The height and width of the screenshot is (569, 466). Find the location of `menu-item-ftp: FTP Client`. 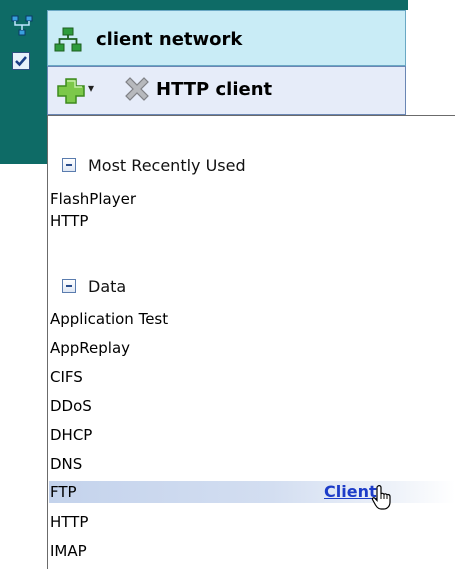

menu-item-ftp: FTP Client is located at coordinates (252, 495).